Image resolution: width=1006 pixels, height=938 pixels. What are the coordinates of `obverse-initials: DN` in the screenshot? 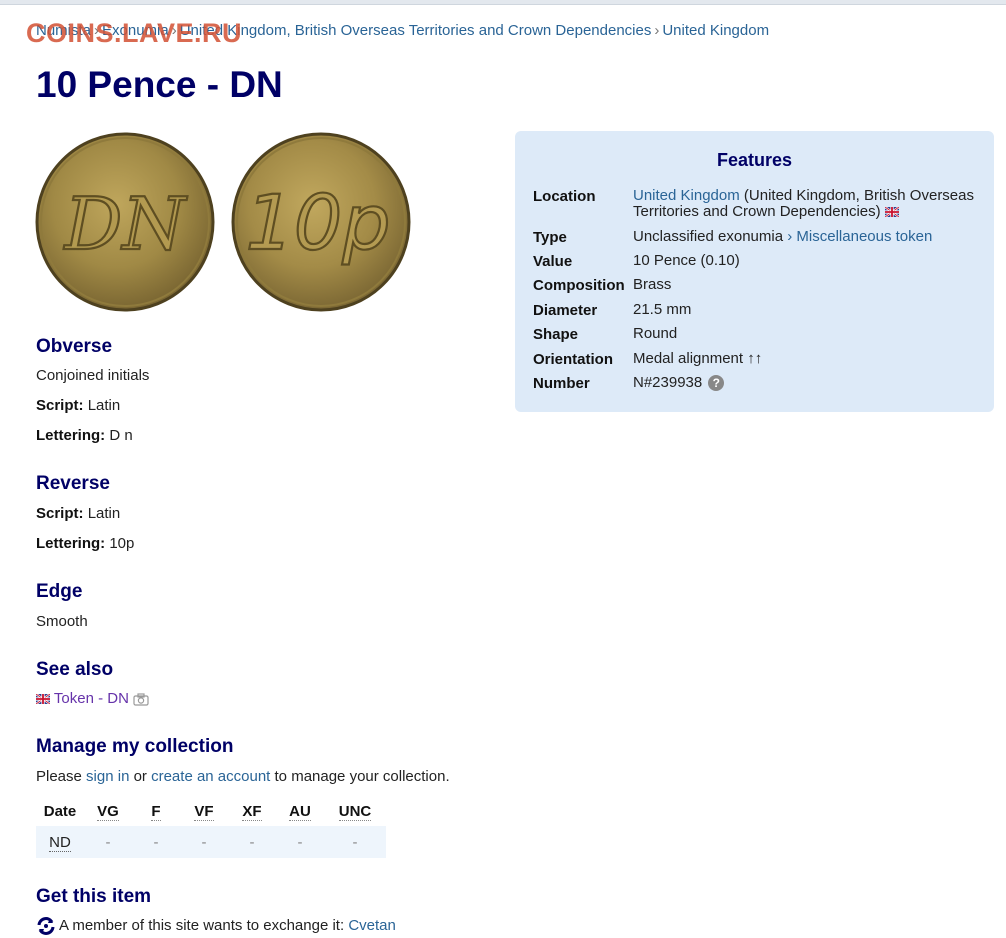 It's located at (126, 224).